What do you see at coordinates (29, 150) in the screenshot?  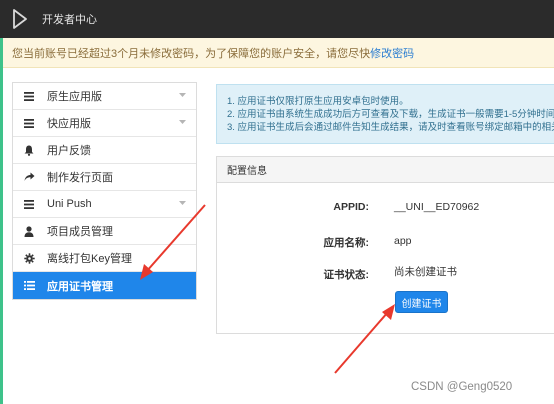 I see `bell-icon` at bounding box center [29, 150].